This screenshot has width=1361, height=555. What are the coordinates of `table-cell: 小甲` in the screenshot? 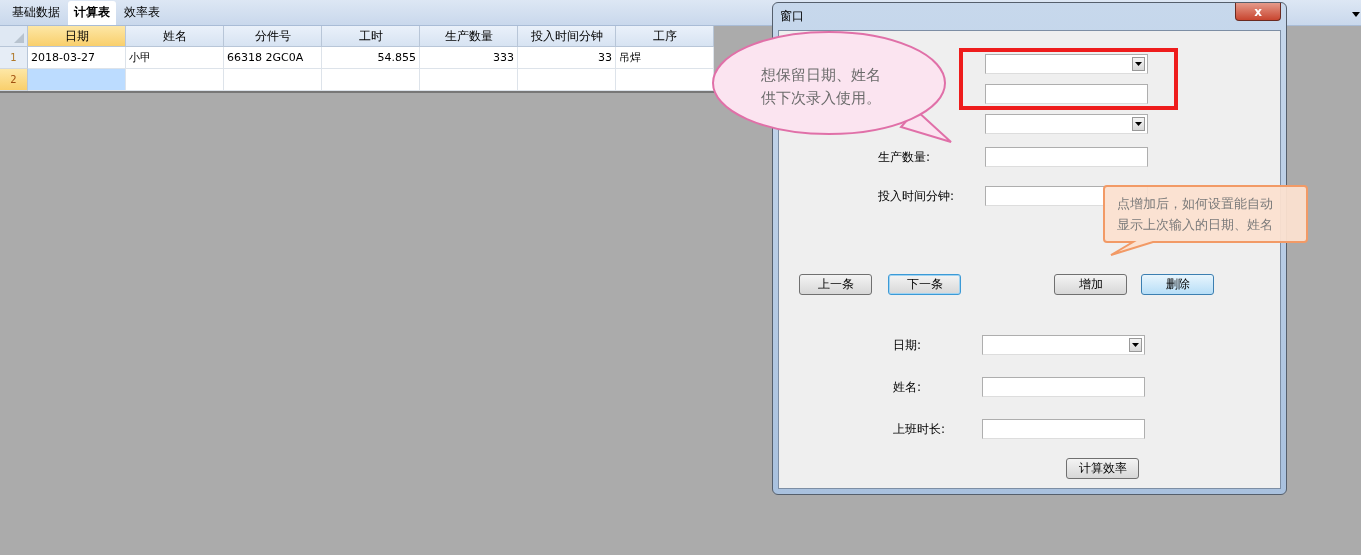 It's located at (175, 58).